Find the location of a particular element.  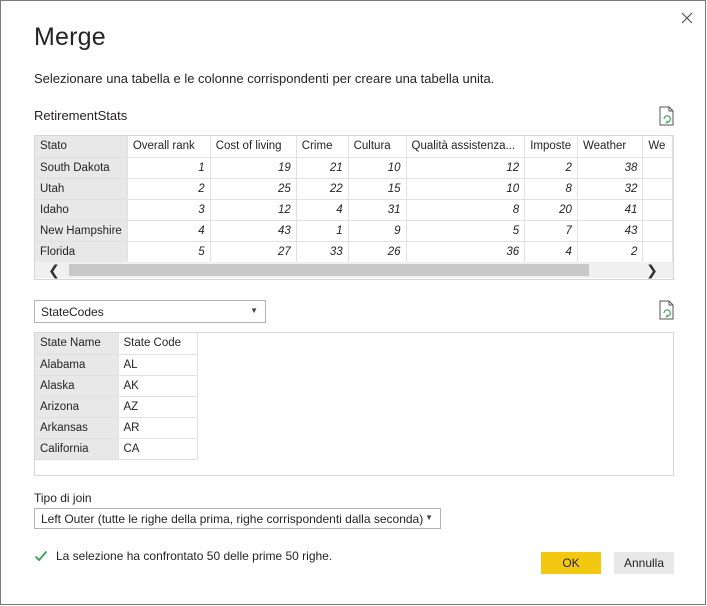

table-cell: Alaska is located at coordinates (77, 386).